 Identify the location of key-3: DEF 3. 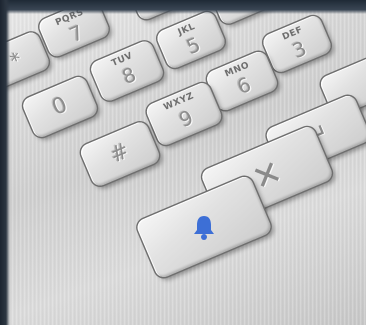
(297, 44).